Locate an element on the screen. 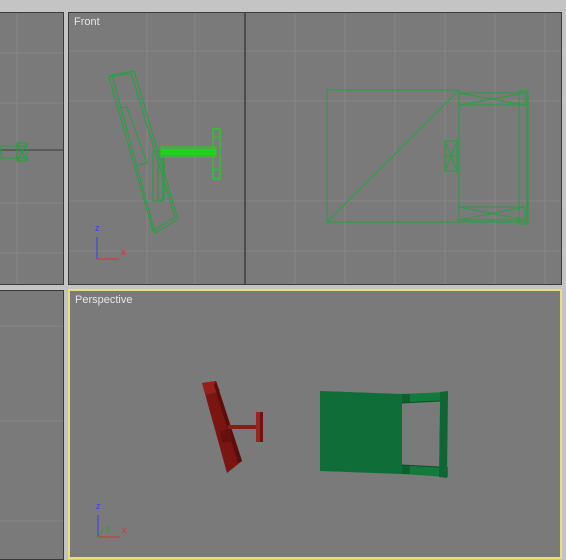 The height and width of the screenshot is (560, 566). viewport-bottom-left-canvas is located at coordinates (31, 423).